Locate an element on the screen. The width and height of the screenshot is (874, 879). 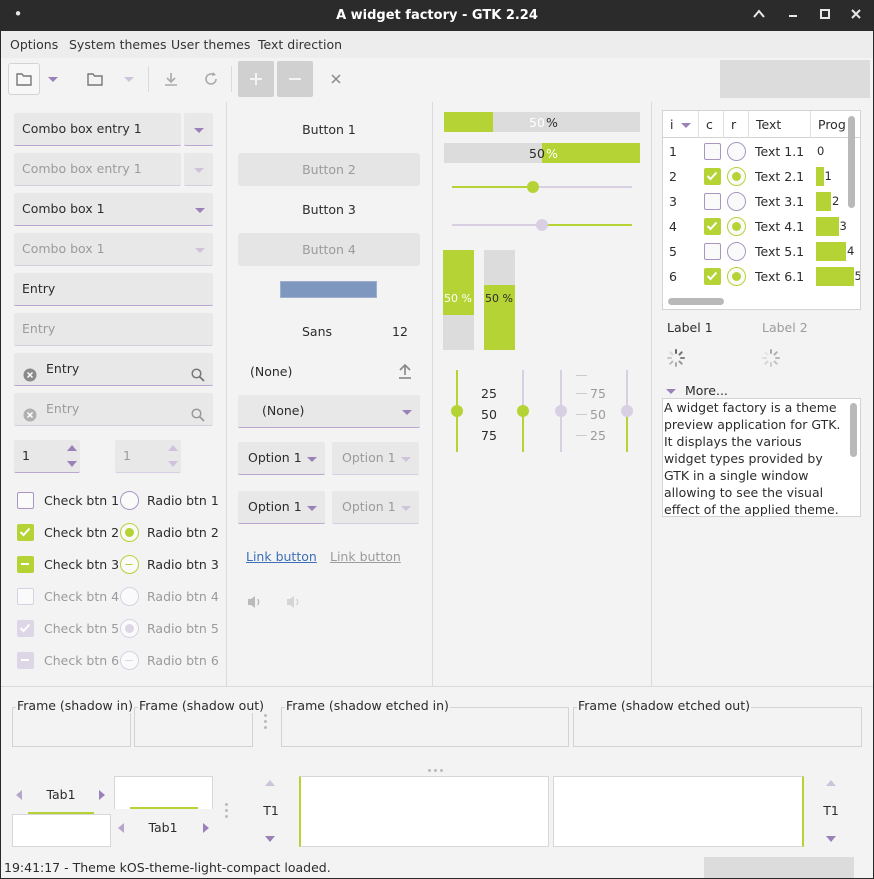
entry-field: Entry is located at coordinates (113, 289).